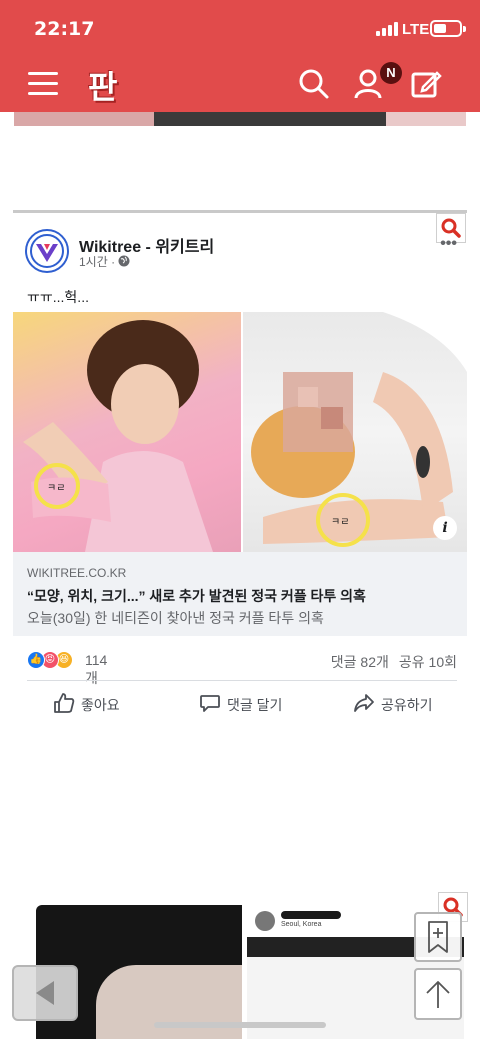 The width and height of the screenshot is (480, 1039). I want to click on left-photo: ㅋㄹ, so click(127, 432).